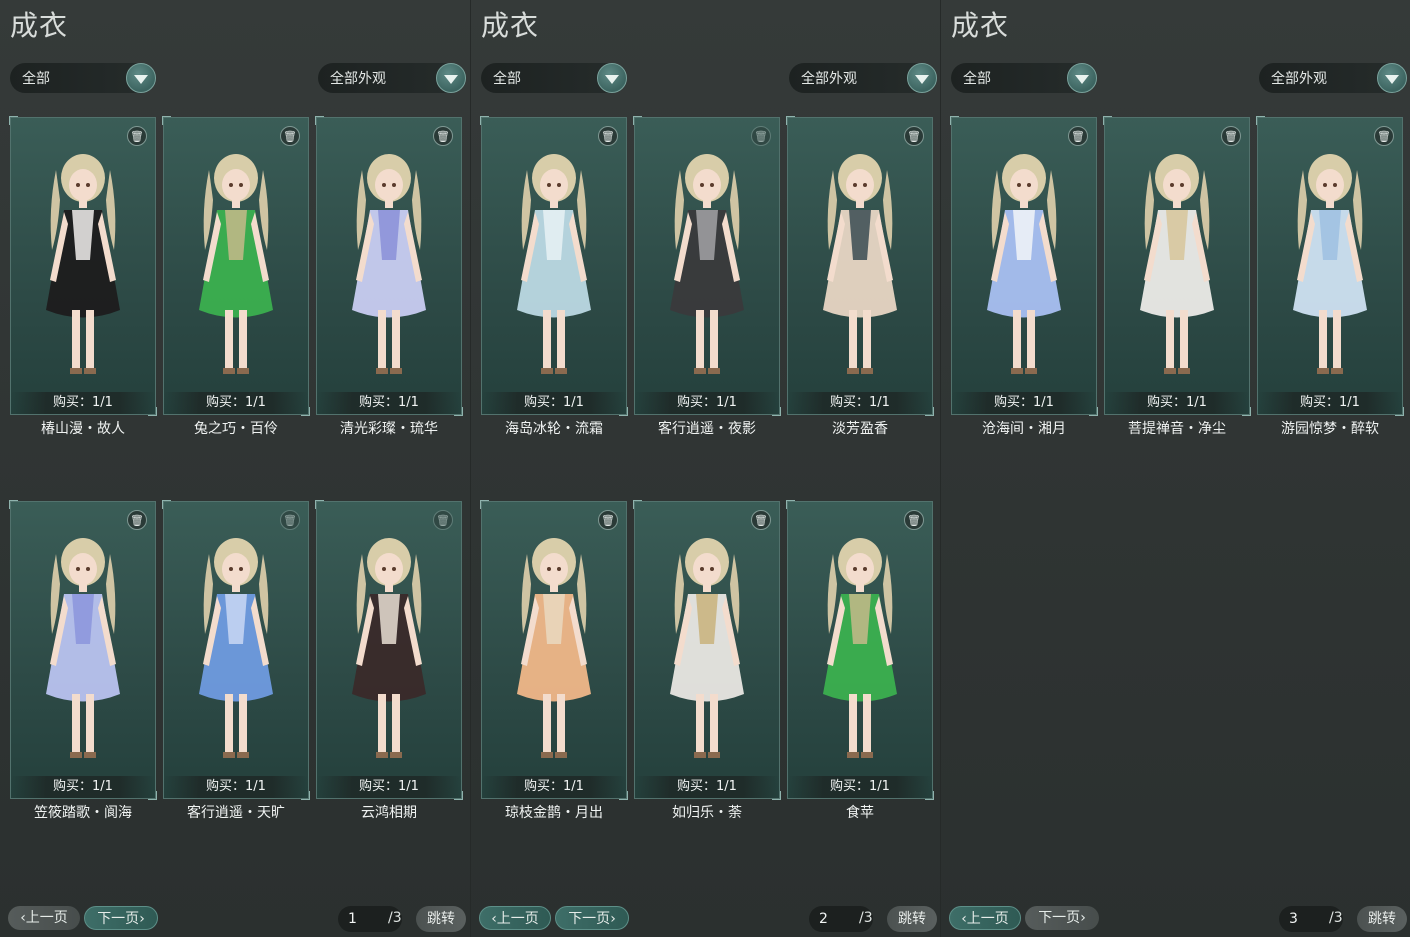  I want to click on outfit-name: 菩提禅音・净尘, so click(1177, 429).